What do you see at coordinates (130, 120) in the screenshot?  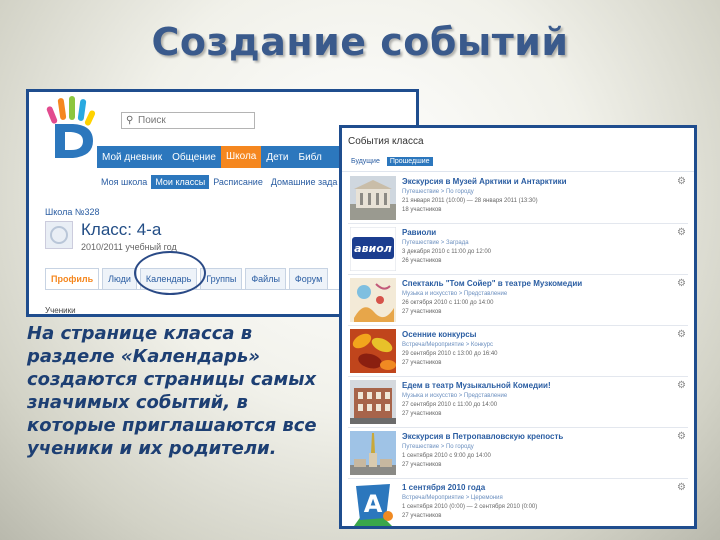 I see `search-icon: ⚲` at bounding box center [130, 120].